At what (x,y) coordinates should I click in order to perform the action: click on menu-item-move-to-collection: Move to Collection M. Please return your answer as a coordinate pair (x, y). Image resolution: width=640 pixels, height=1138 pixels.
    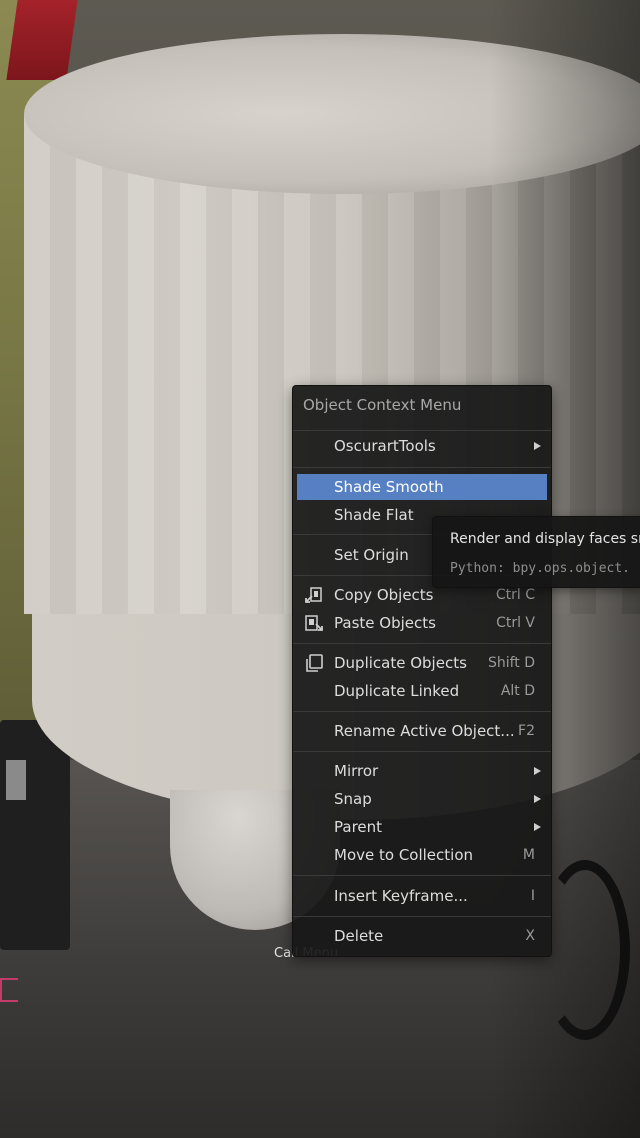
    Looking at the image, I should click on (422, 855).